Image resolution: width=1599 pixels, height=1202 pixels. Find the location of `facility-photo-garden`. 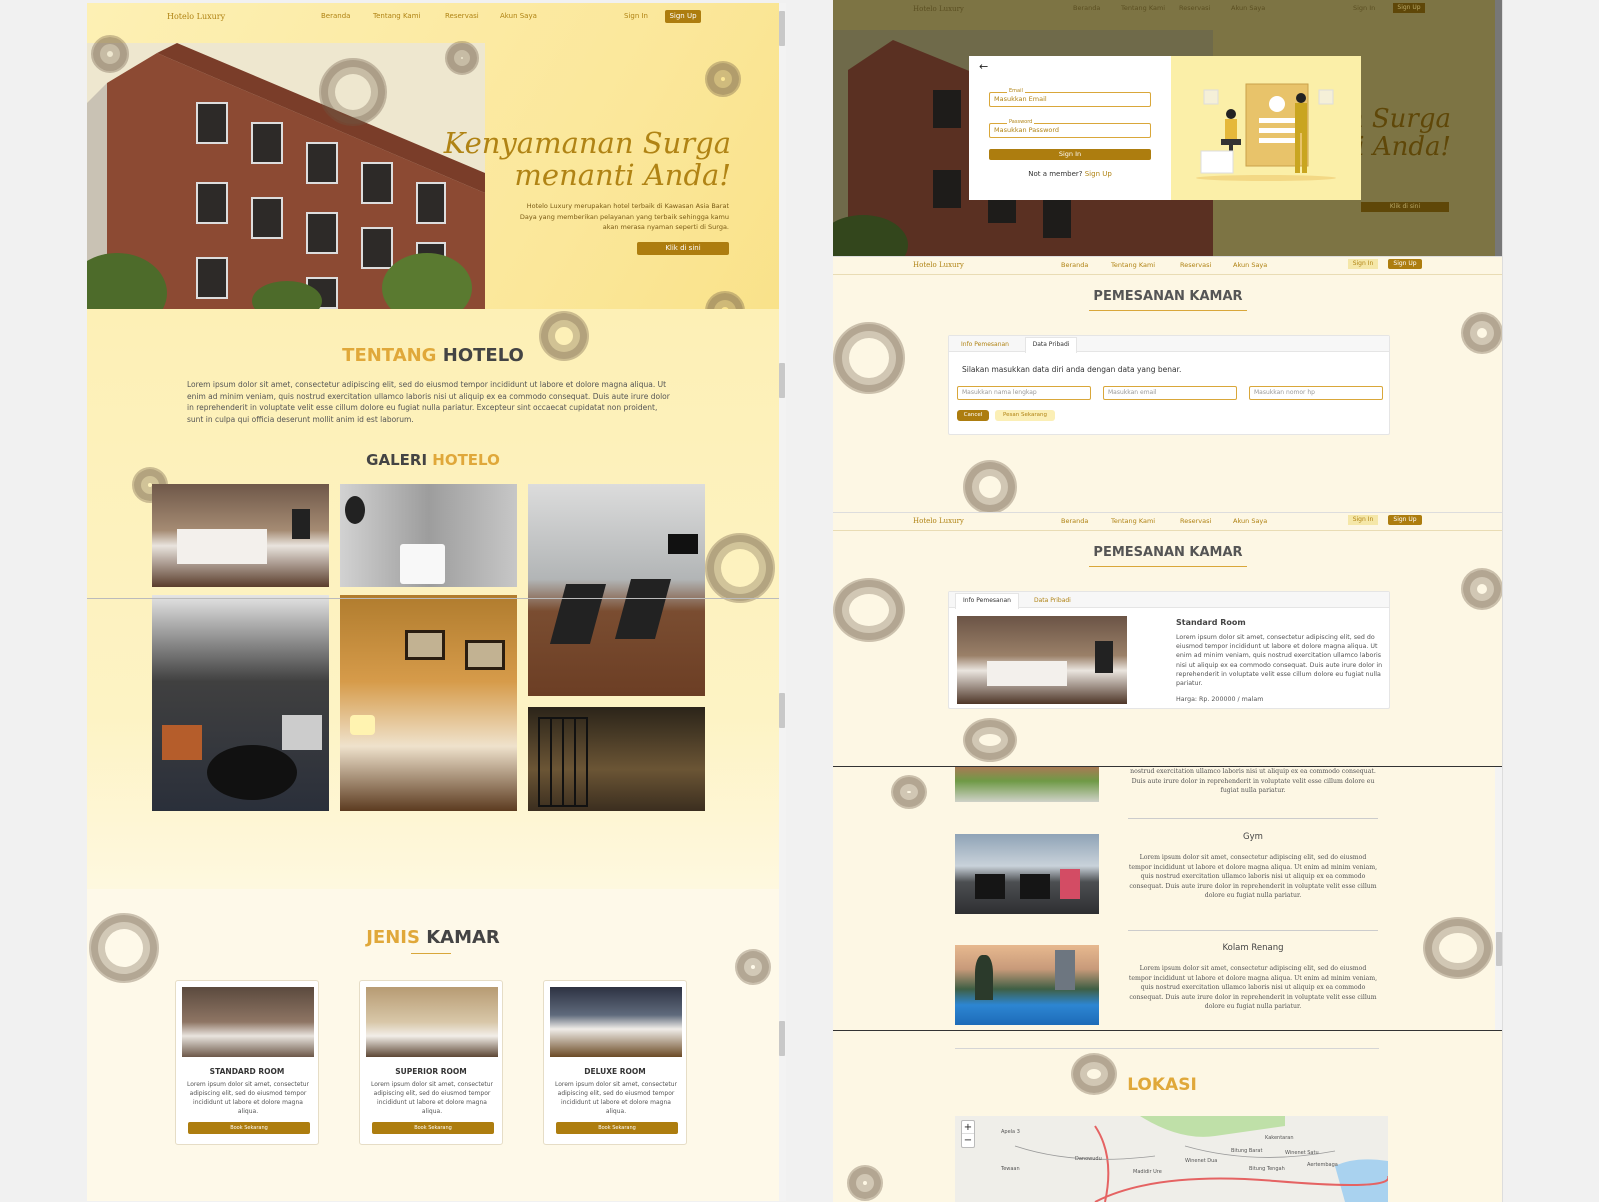

facility-photo-garden is located at coordinates (1027, 784).